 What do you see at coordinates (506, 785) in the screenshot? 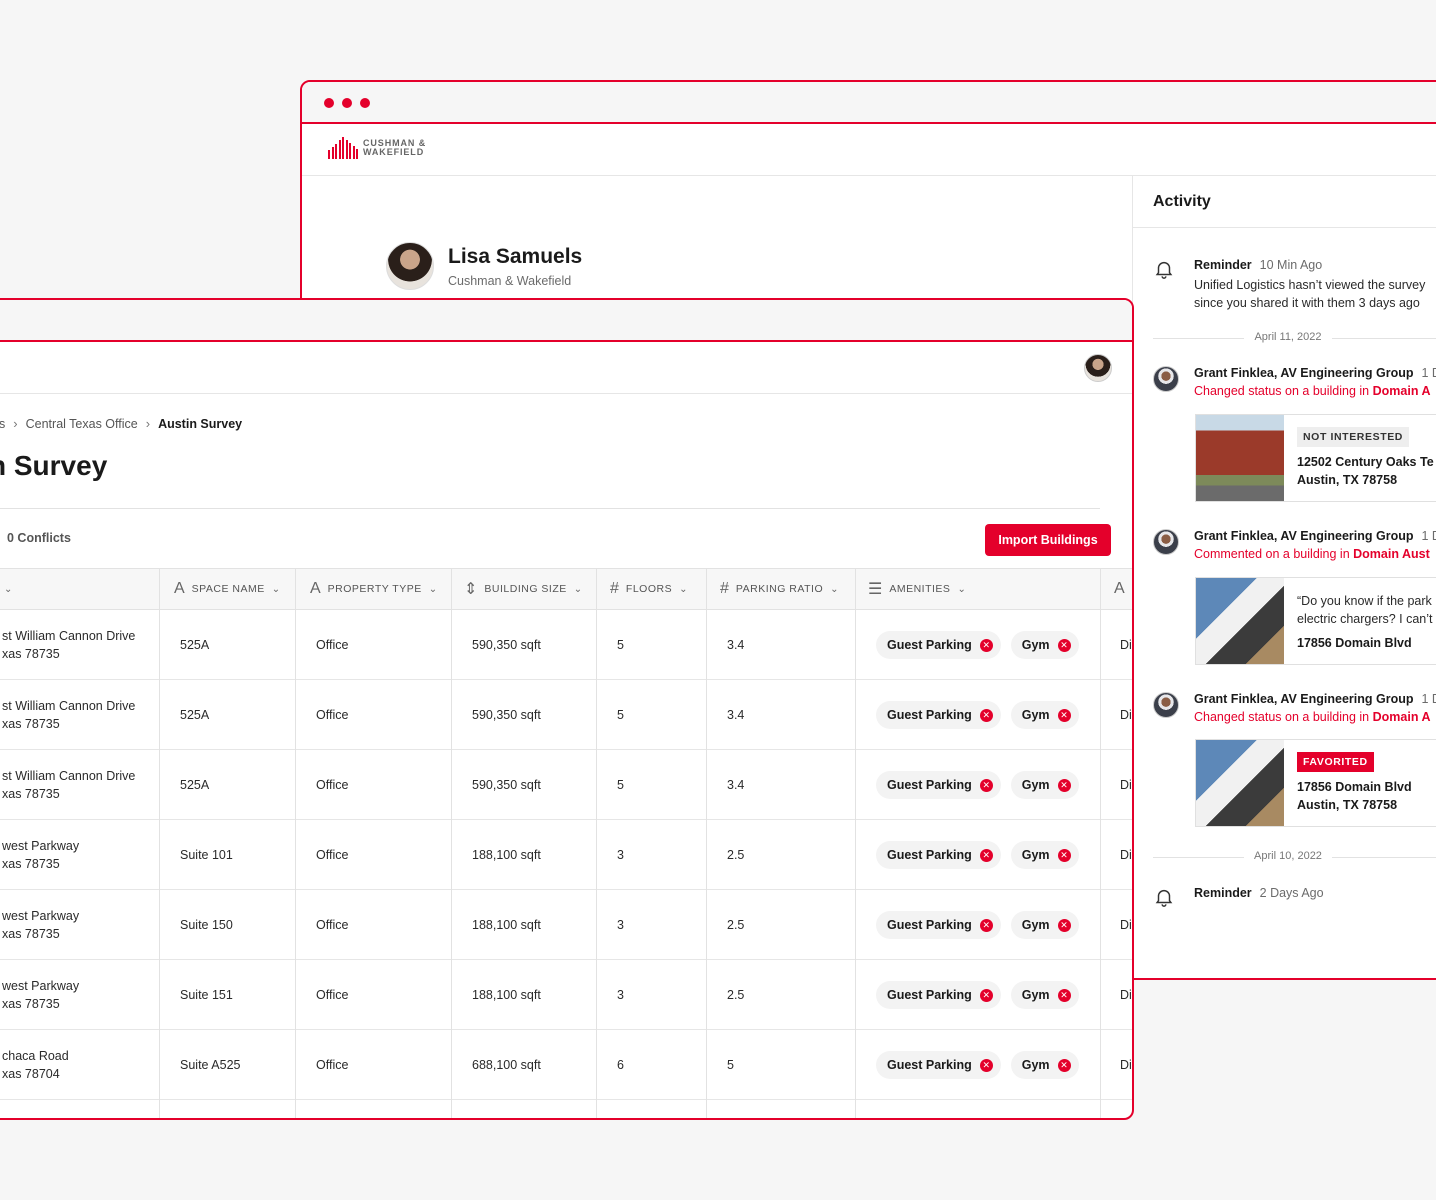
I see `building-size-cell: 590,350 sqft` at bounding box center [506, 785].